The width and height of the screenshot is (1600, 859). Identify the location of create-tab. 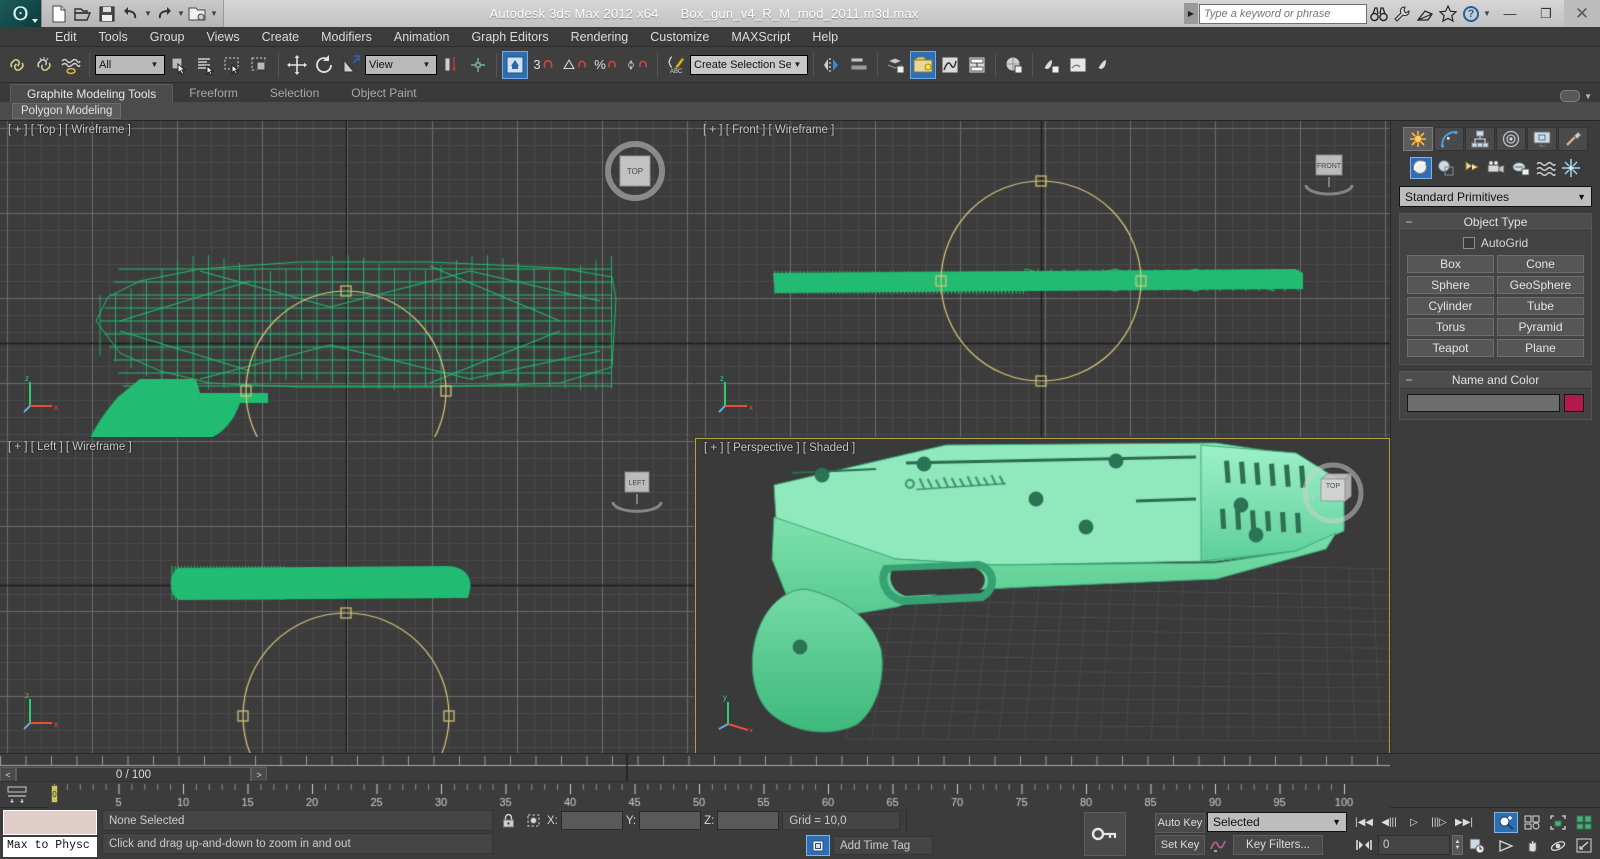
(1418, 139).